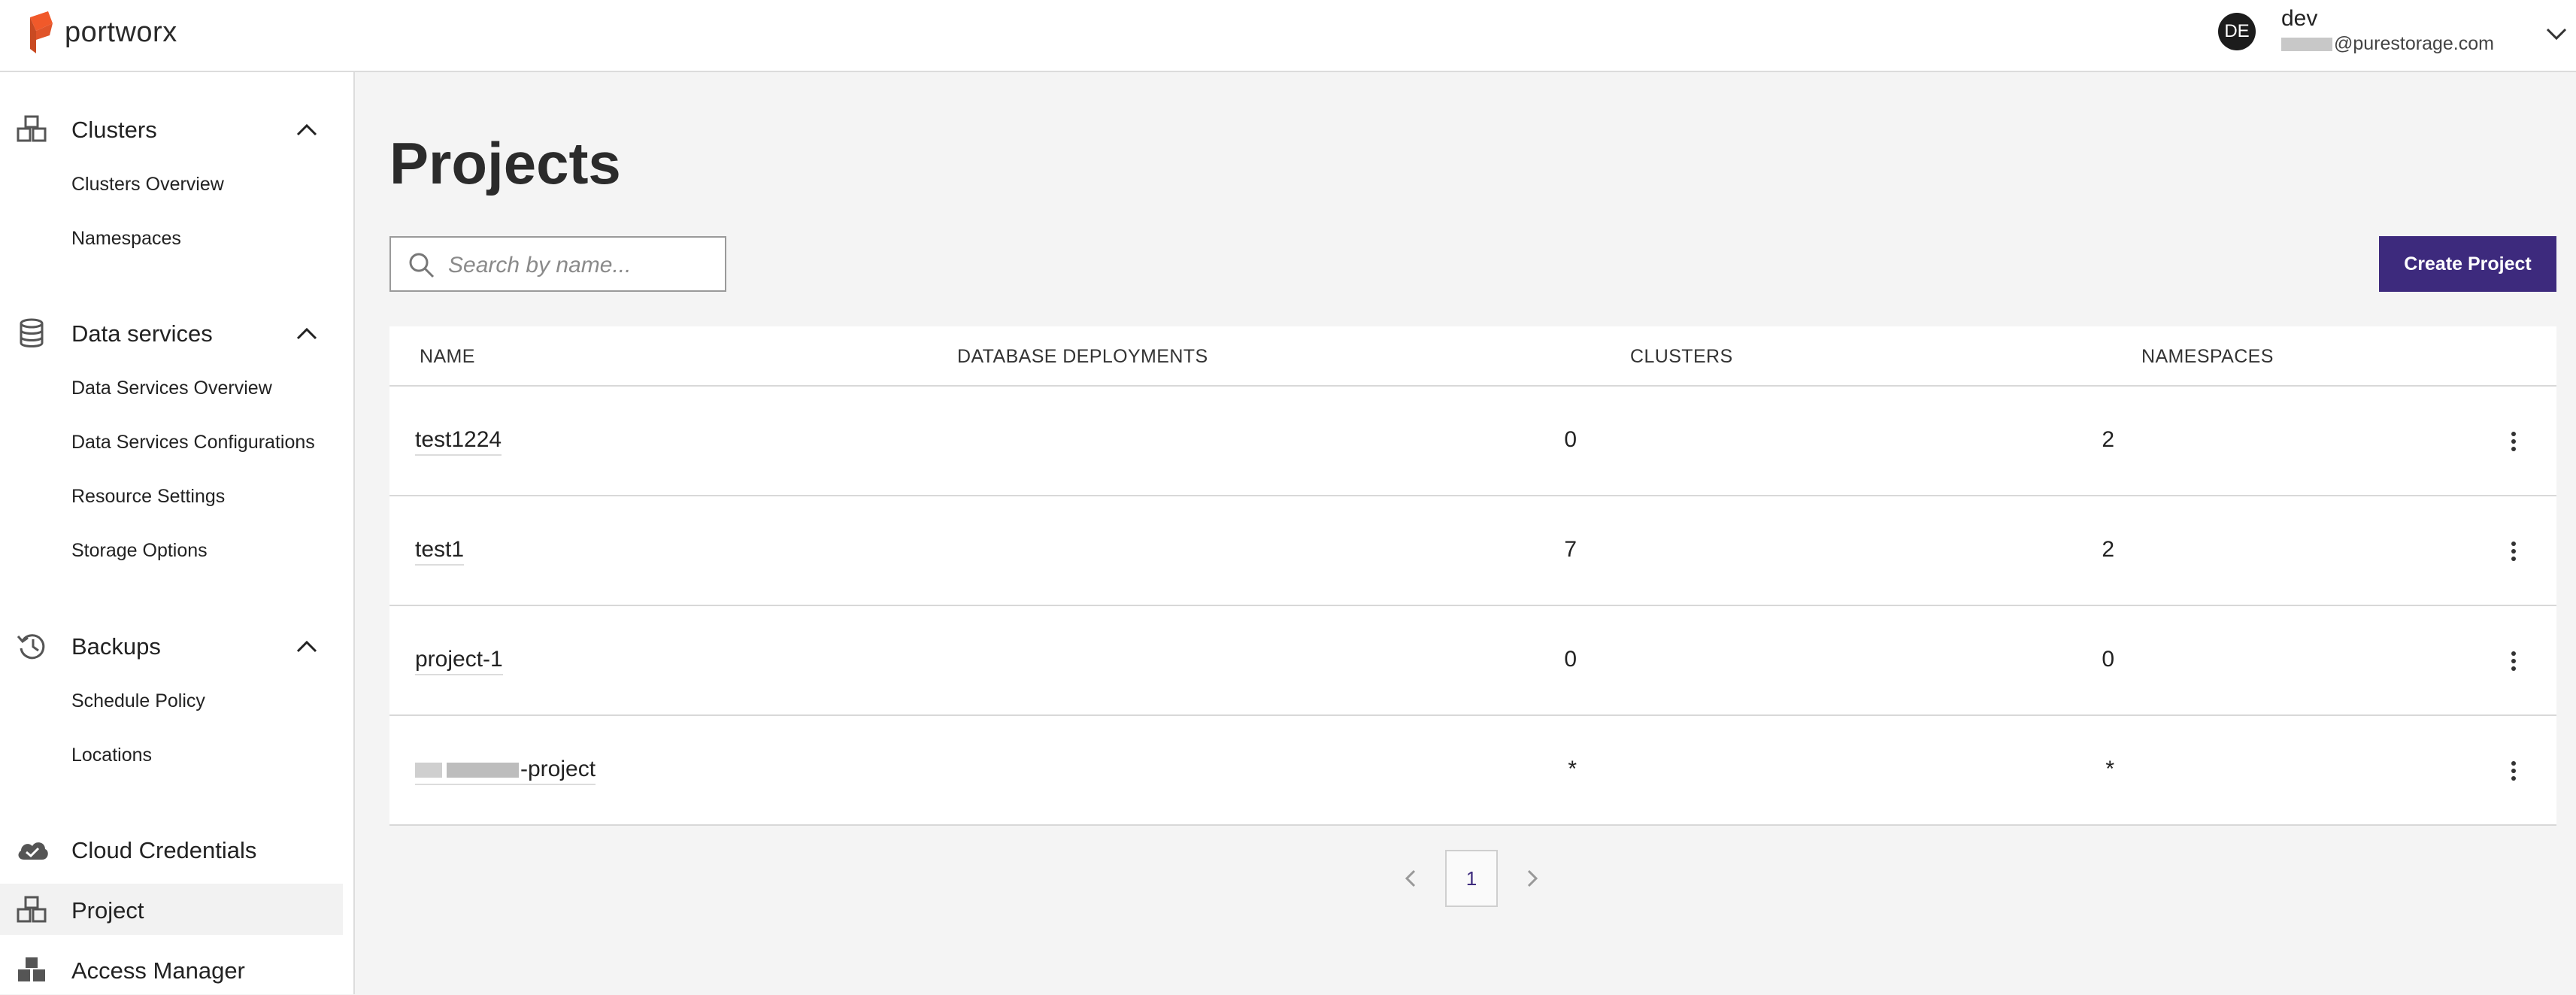 This screenshot has width=2576, height=995. Describe the element at coordinates (148, 497) in the screenshot. I see `sidebar-item-resource-settings: Resource Settings` at that location.